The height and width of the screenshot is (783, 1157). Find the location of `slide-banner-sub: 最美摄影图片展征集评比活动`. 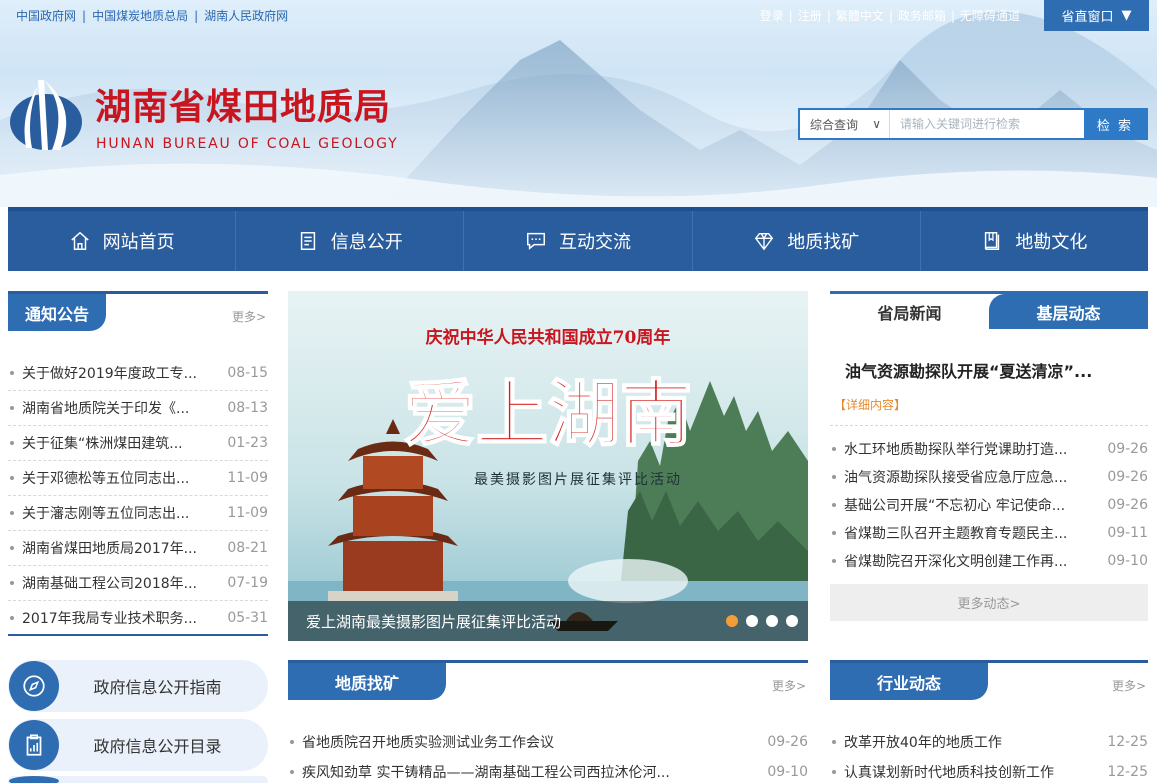

slide-banner-sub: 最美摄影图片展征集评比活动 is located at coordinates (578, 479).